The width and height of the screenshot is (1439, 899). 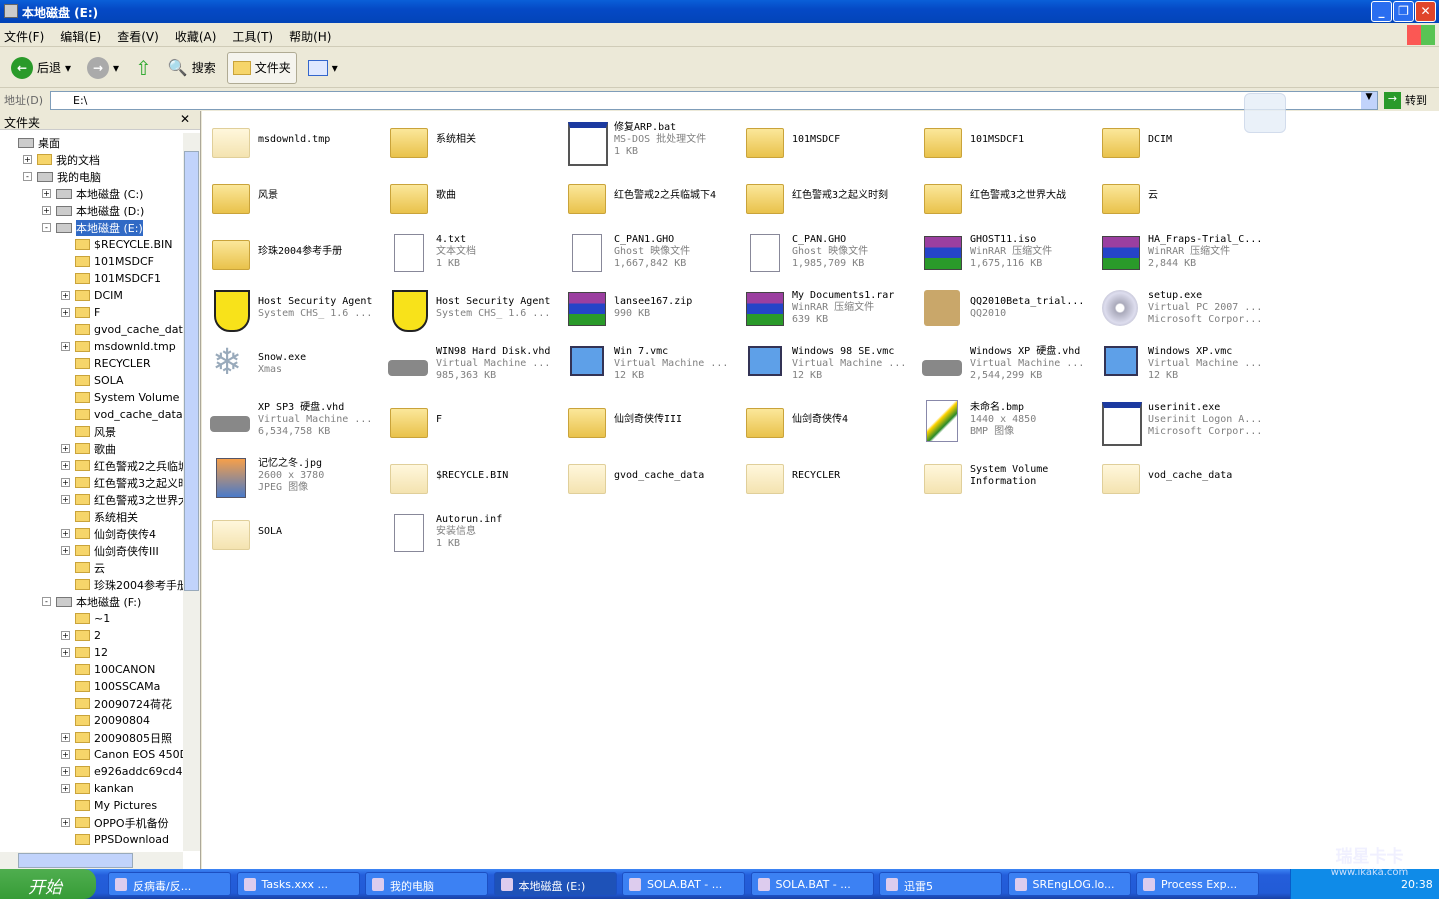 I want to click on file-item: 风景, so click(x=295, y=196).